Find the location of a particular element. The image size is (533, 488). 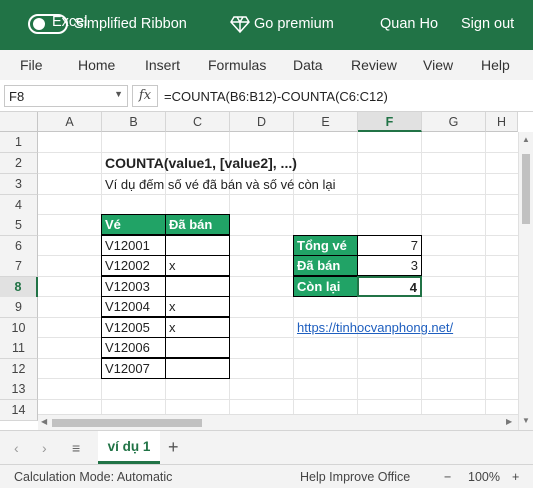

toggle-knob is located at coordinates (39, 24).